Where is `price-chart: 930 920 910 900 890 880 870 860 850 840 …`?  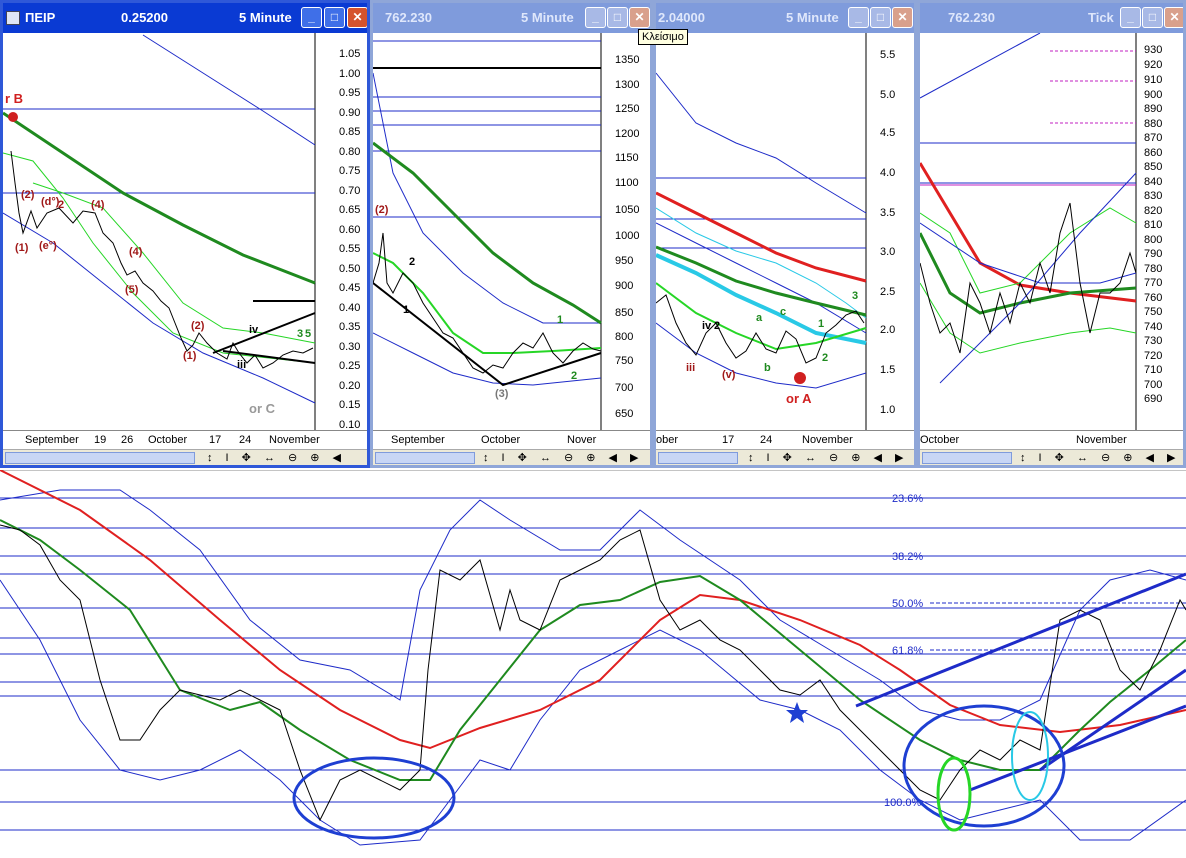
price-chart: 930 920 910 900 890 880 870 860 850 840 … is located at coordinates (1051, 232).